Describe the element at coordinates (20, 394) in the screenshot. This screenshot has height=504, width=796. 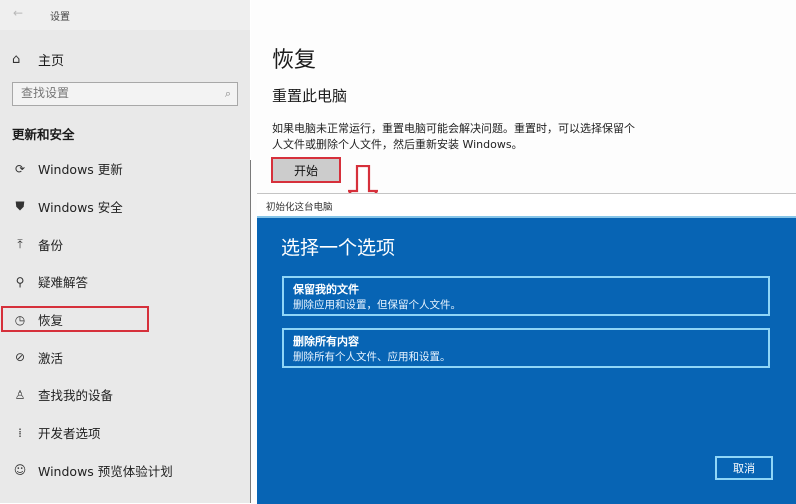
I see `person-location-icon: ♙` at that location.